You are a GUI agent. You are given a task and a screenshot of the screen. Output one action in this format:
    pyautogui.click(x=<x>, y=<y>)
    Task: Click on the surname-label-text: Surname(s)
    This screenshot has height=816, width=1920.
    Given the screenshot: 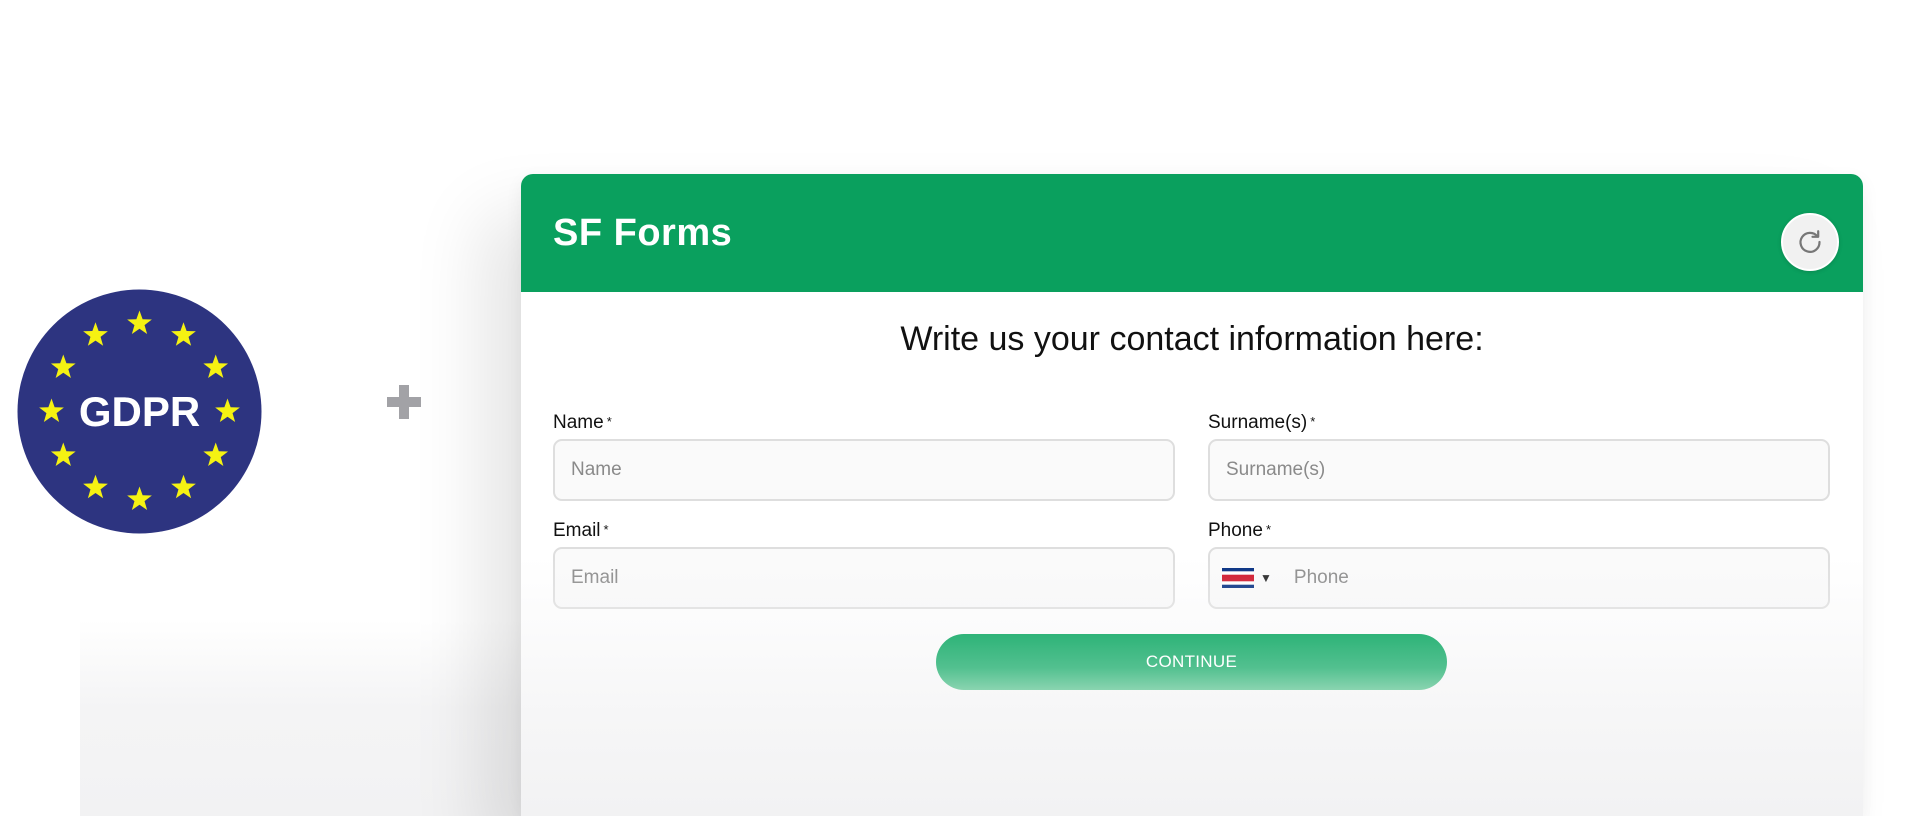 What is the action you would take?
    pyautogui.click(x=1258, y=422)
    